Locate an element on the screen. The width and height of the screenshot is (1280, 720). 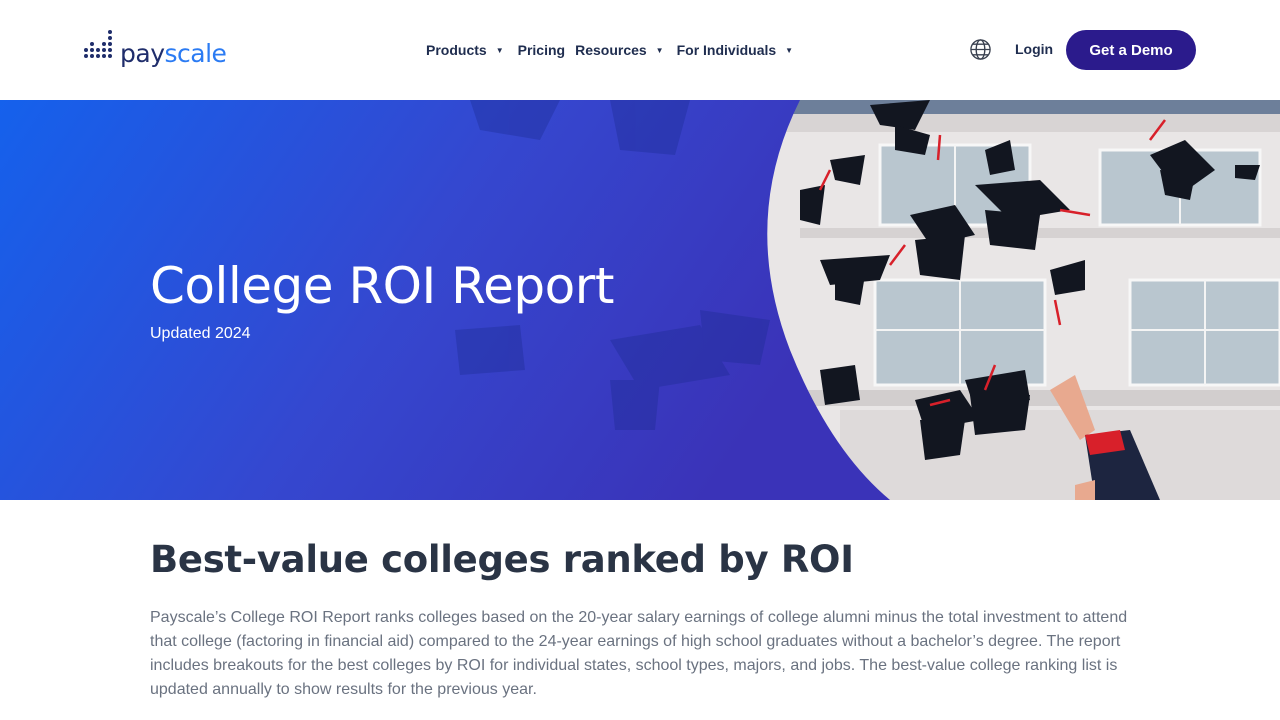
section-heading: Best-value colleges ranked by ROI is located at coordinates (502, 559).